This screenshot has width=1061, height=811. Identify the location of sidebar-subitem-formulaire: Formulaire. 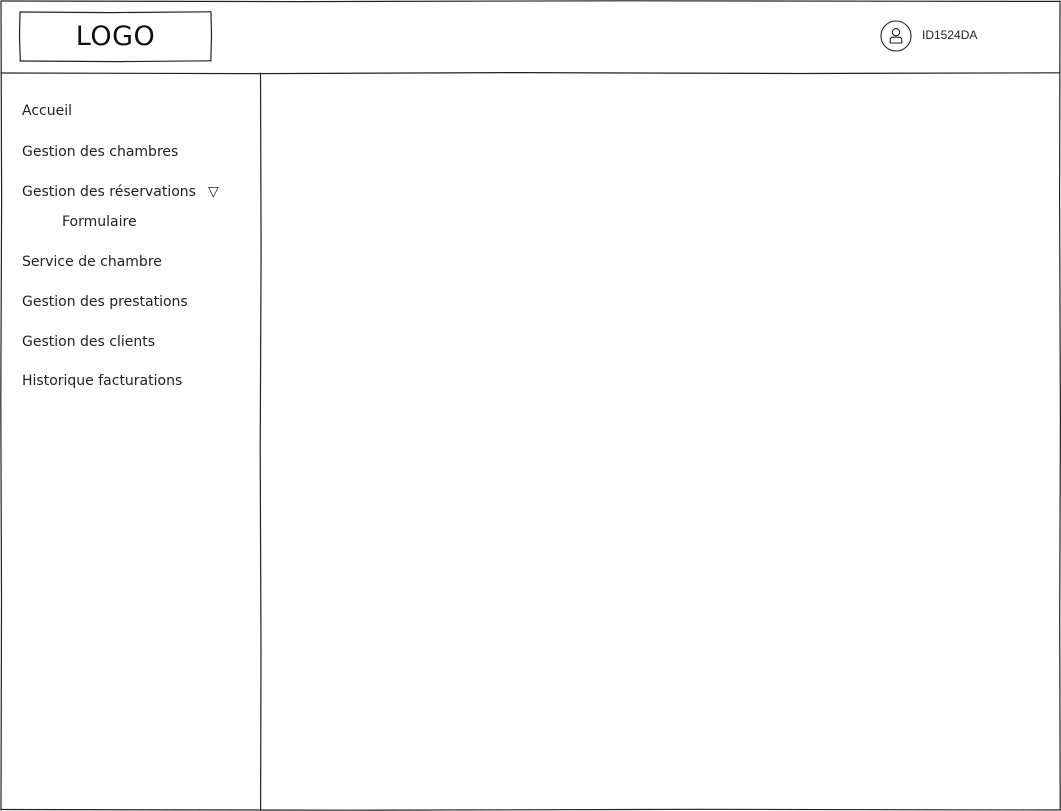
(99, 222).